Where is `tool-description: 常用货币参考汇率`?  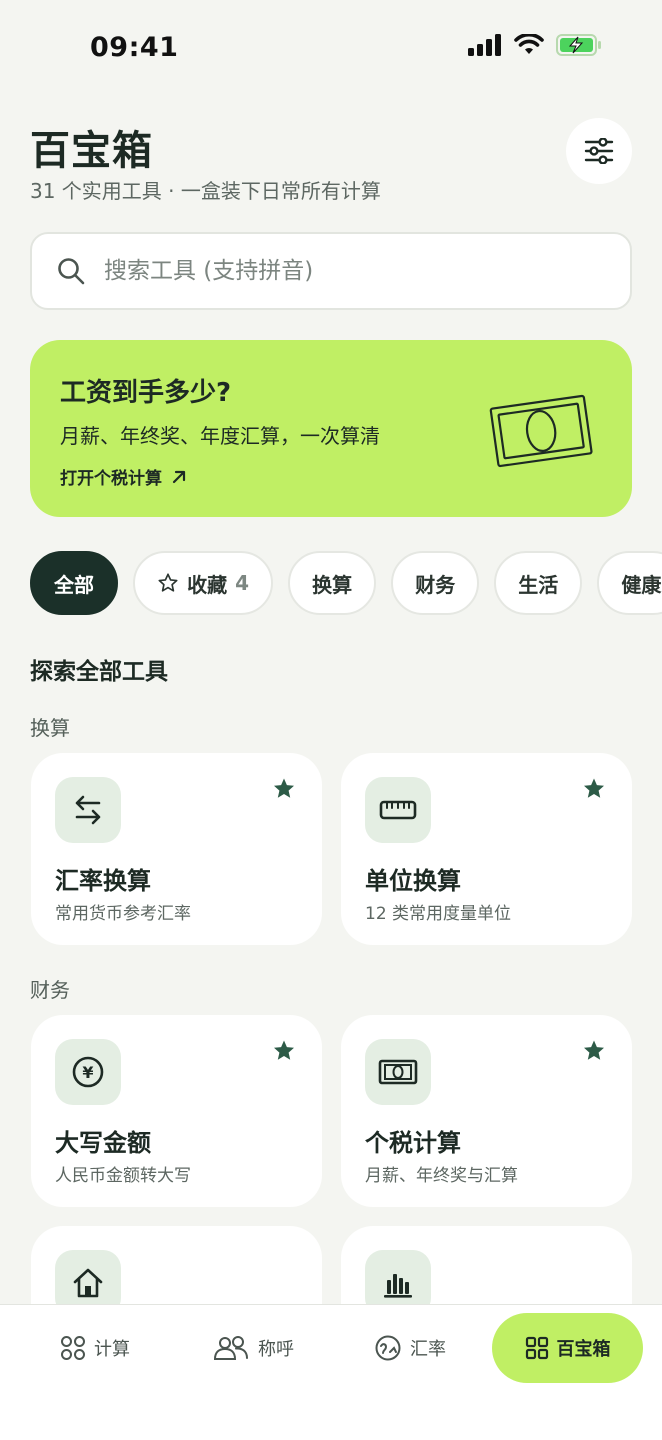 tool-description: 常用货币参考汇率 is located at coordinates (123, 914).